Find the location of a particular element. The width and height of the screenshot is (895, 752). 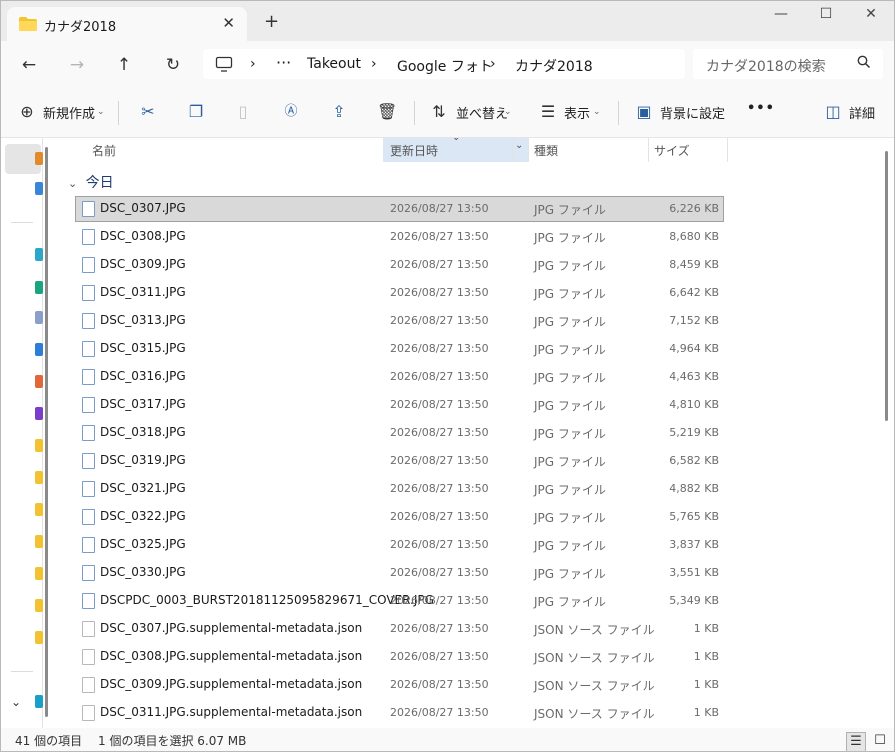

up-button: ↑ is located at coordinates (124, 65).